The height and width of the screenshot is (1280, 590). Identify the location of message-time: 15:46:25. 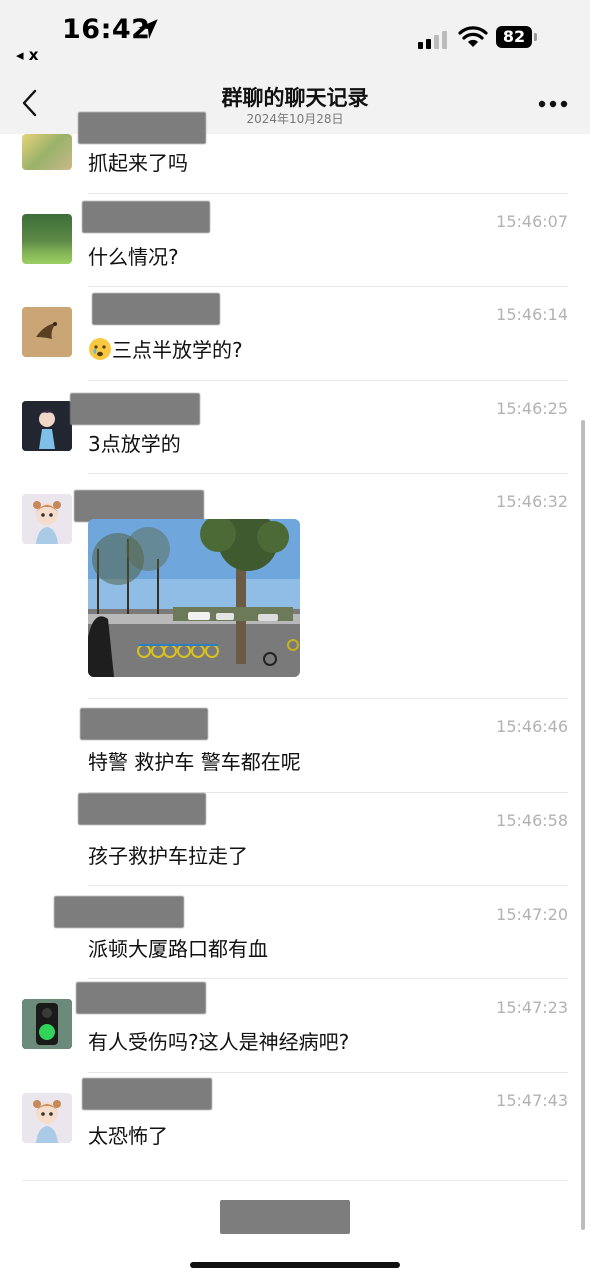
(532, 408).